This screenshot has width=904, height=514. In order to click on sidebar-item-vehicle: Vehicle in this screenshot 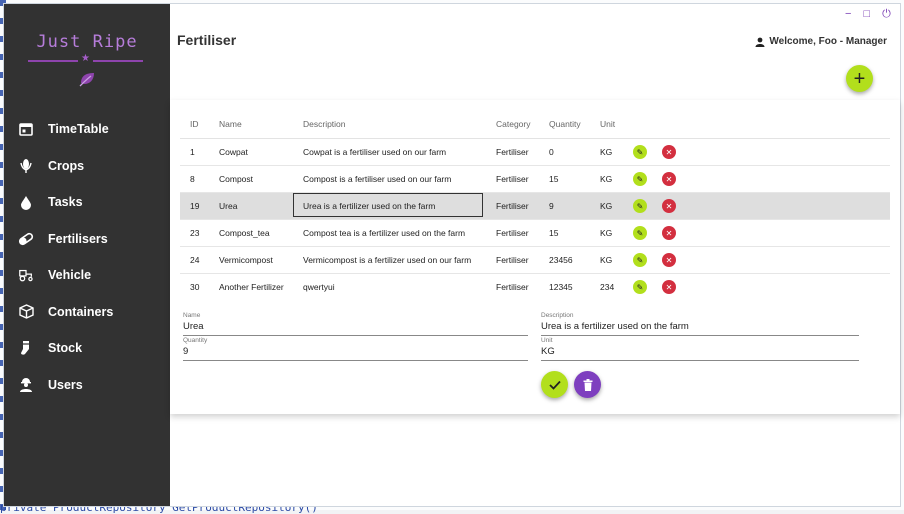, I will do `click(87, 275)`.